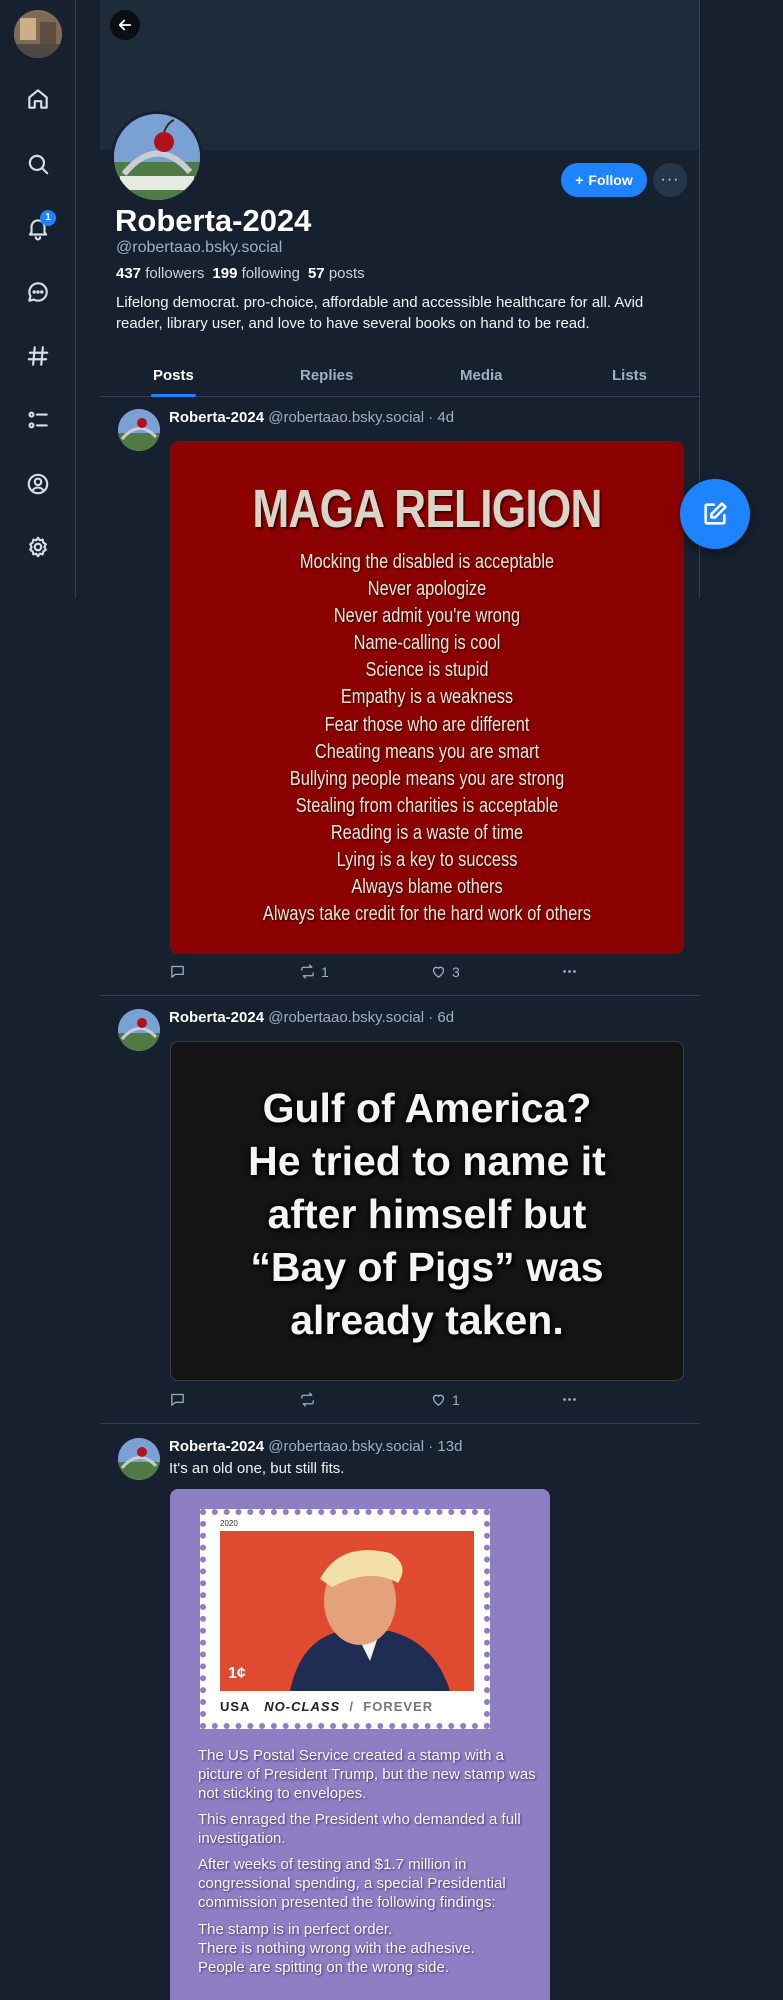  Describe the element at coordinates (481, 375) in the screenshot. I see `tab-media: Media` at that location.